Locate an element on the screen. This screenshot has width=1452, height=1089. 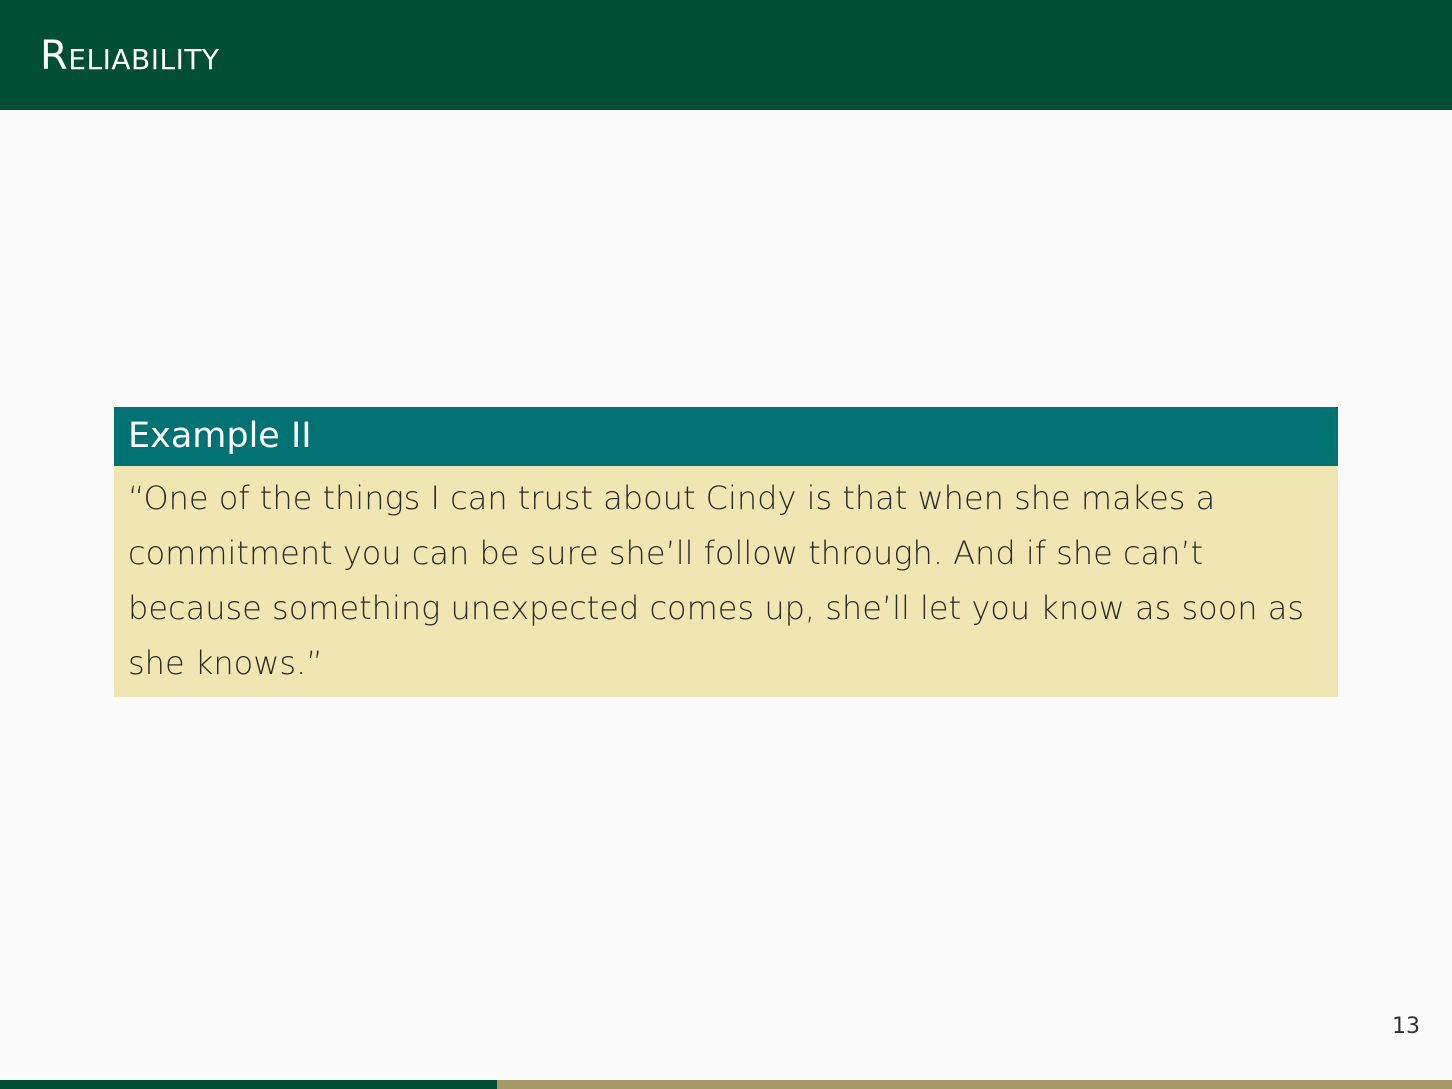
header-bar: Reliability is located at coordinates (726, 55).